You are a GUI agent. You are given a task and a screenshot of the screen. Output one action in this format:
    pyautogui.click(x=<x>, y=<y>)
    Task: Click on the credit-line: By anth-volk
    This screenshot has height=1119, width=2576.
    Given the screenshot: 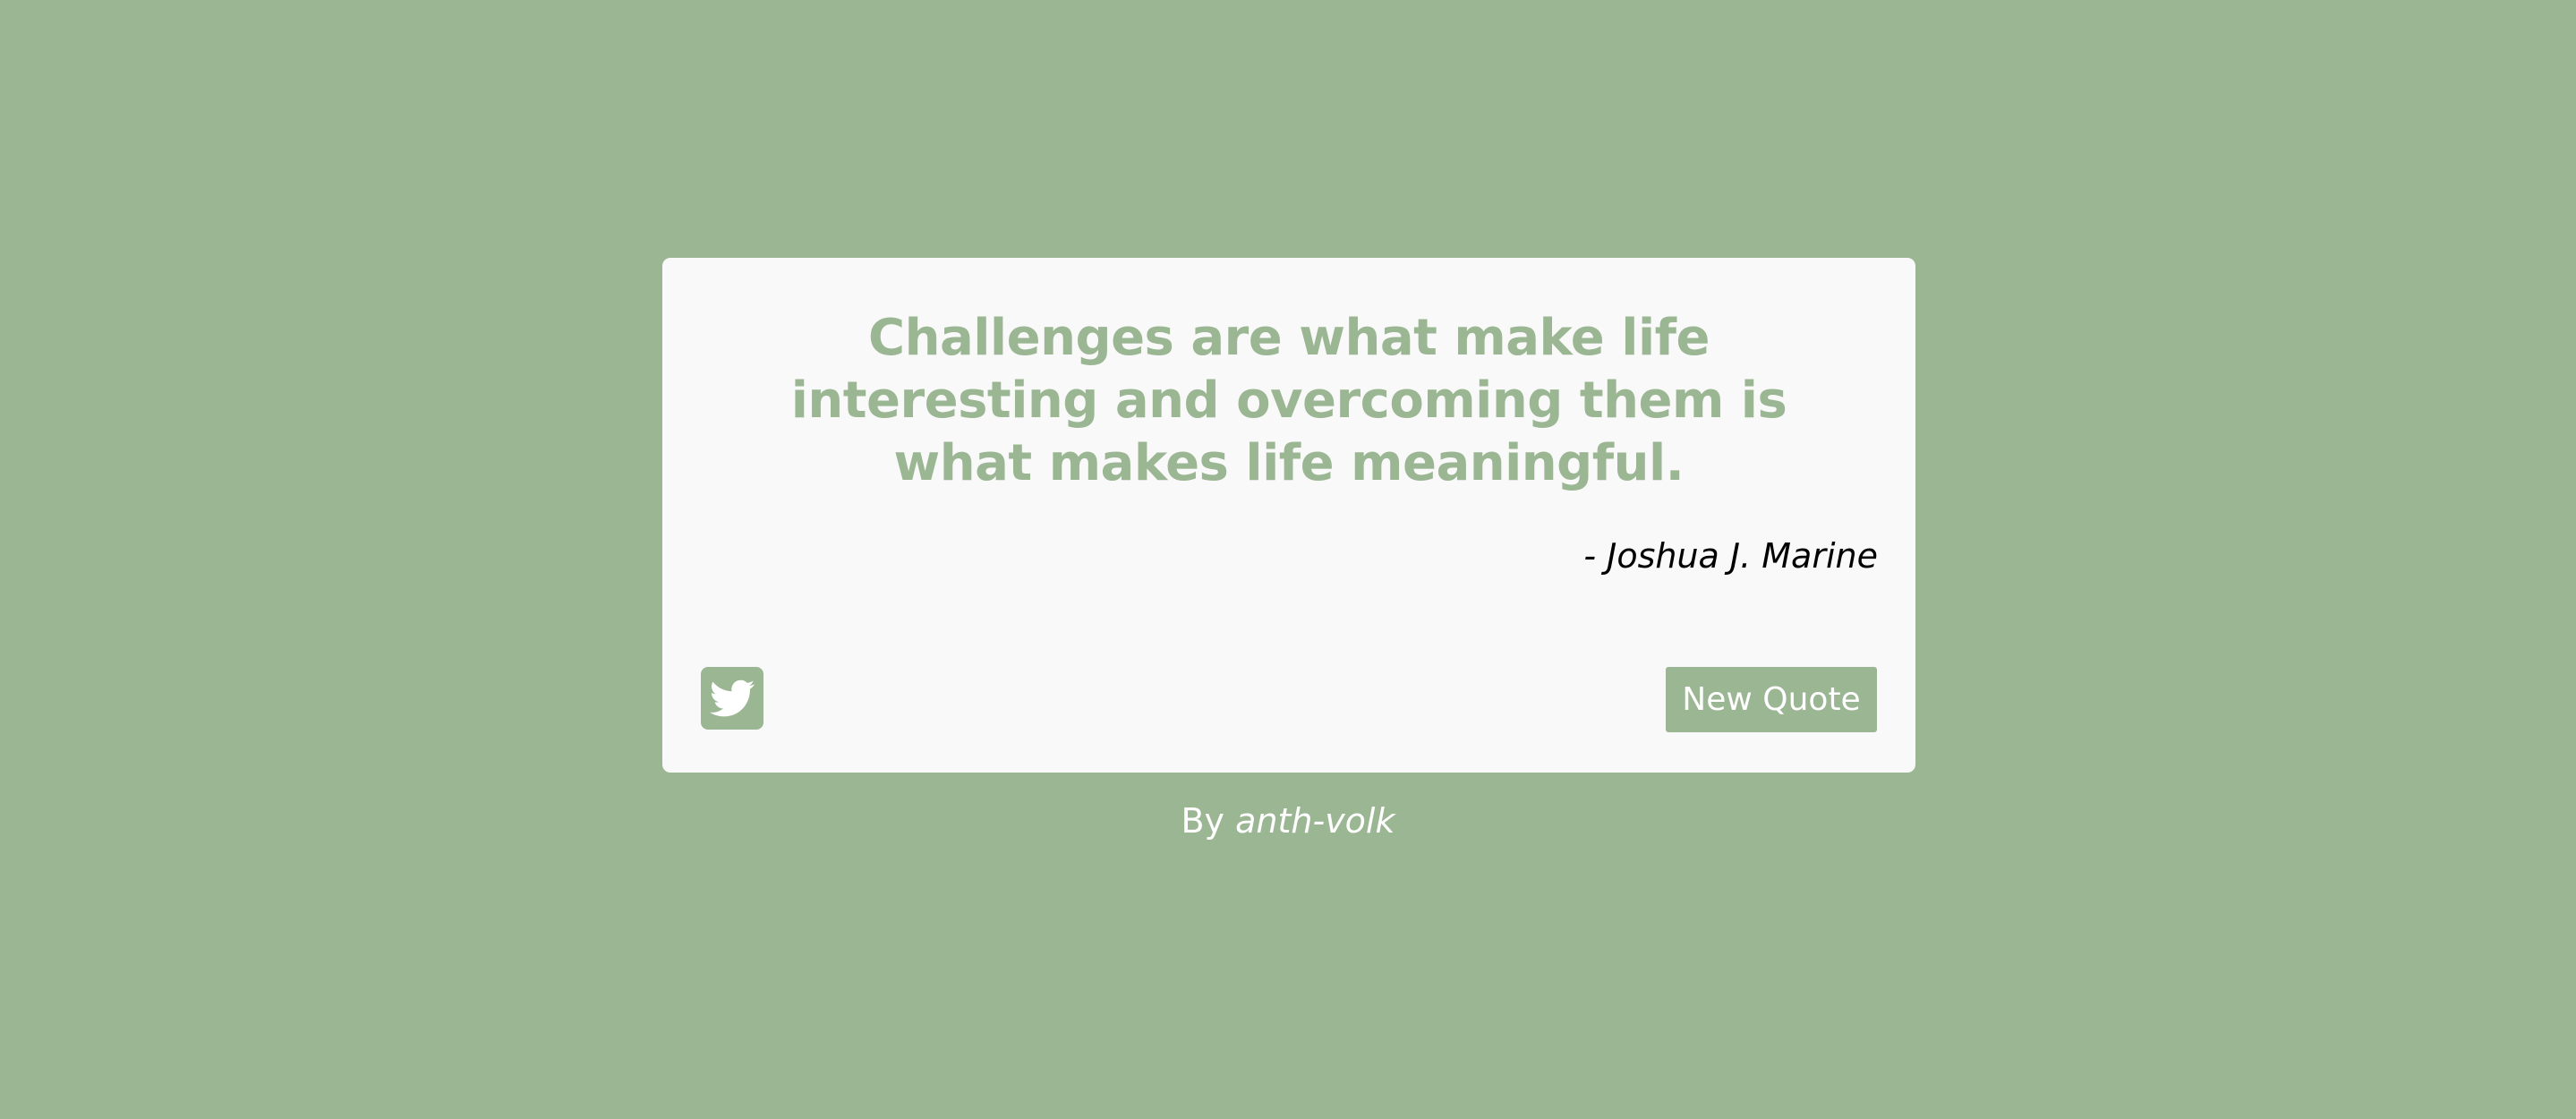 What is the action you would take?
    pyautogui.click(x=1288, y=821)
    